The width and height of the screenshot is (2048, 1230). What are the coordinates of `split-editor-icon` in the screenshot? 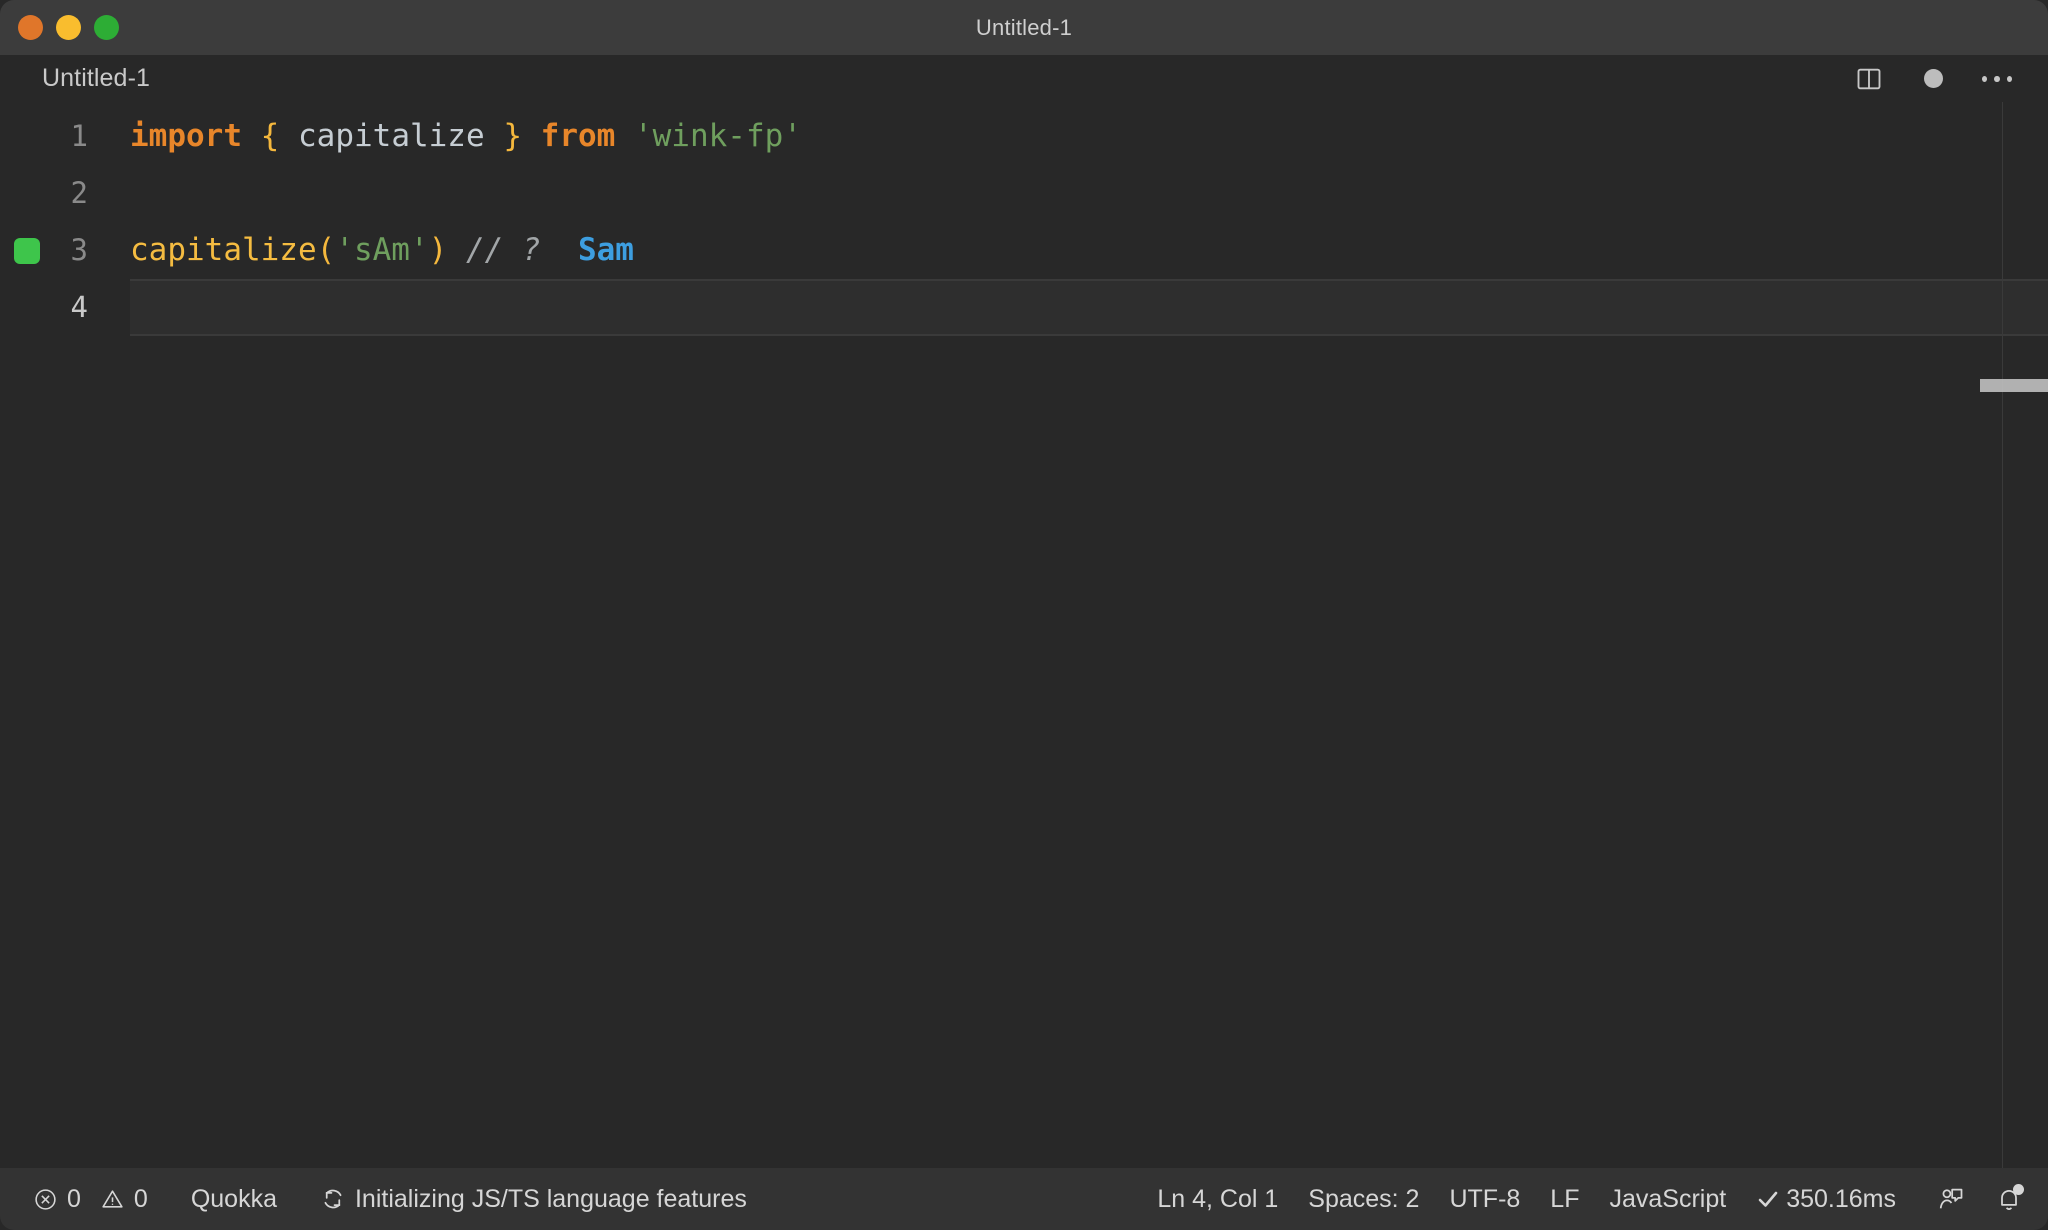 It's located at (1869, 79).